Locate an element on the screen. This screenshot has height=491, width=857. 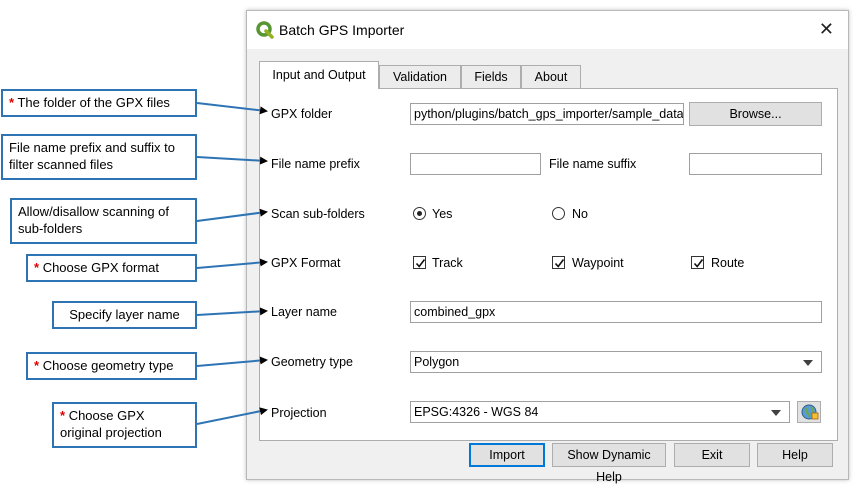
arrow-layer-name is located at coordinates (232, 311).